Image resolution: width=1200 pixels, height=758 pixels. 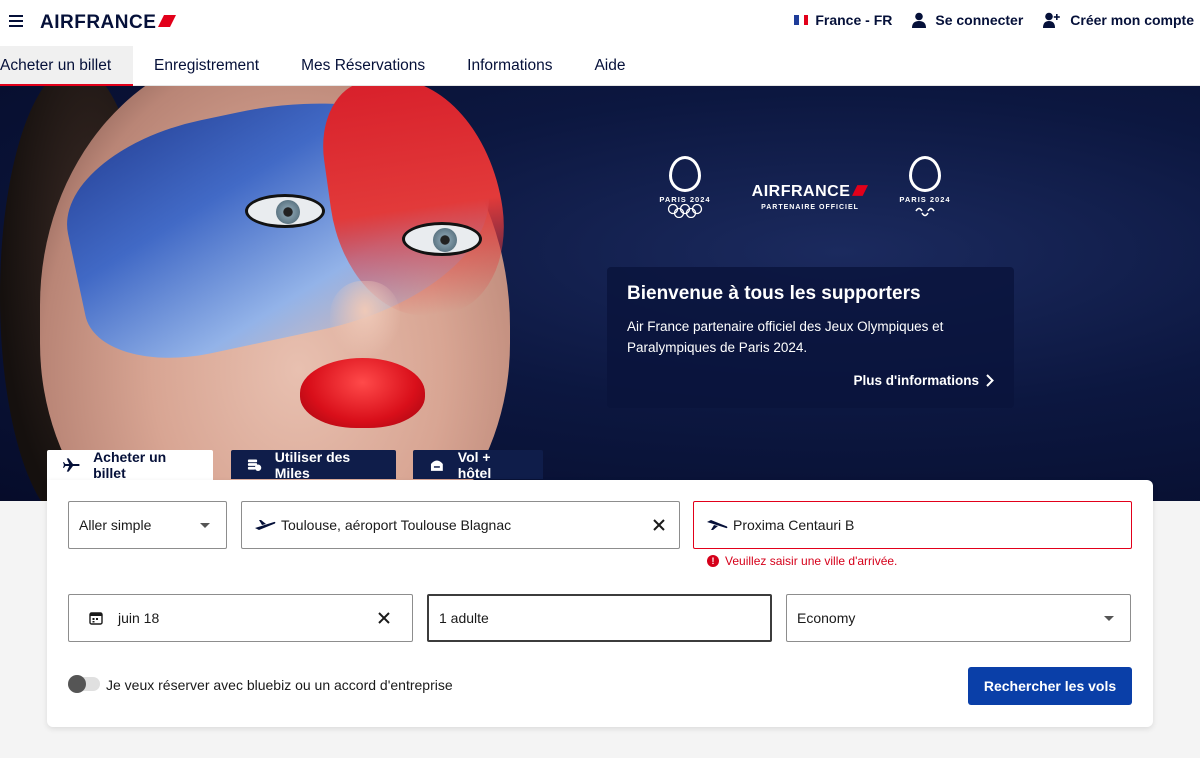 I want to click on partner-brand: AIRFRANCE, so click(x=801, y=191).